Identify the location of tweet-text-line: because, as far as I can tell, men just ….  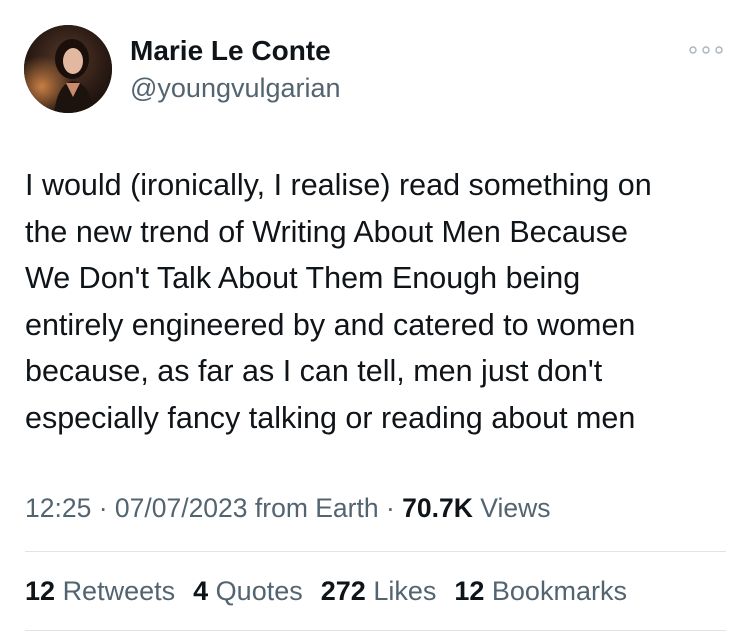
(314, 371).